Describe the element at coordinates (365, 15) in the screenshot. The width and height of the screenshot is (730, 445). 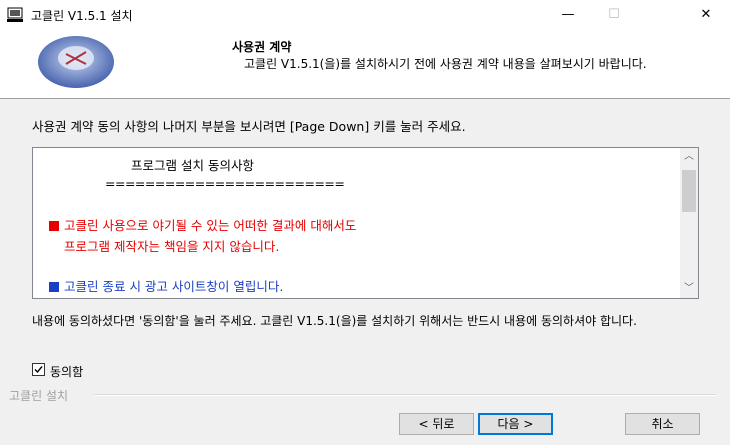
I see `title-bar: 고클린 V1.5.1 설치 — ☐ ✕` at that location.